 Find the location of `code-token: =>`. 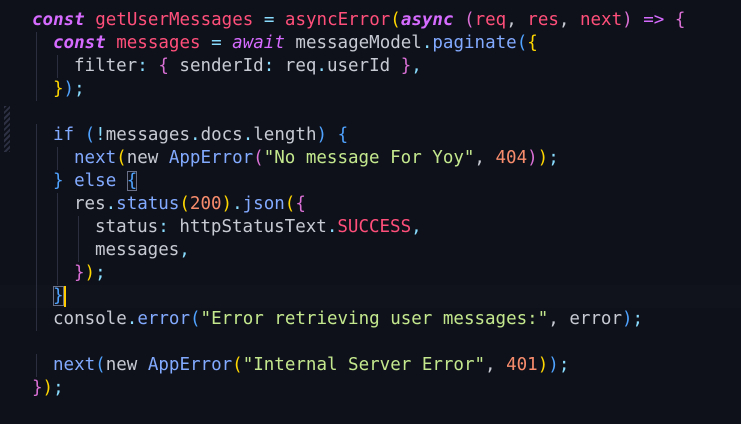

code-token: => is located at coordinates (654, 20).